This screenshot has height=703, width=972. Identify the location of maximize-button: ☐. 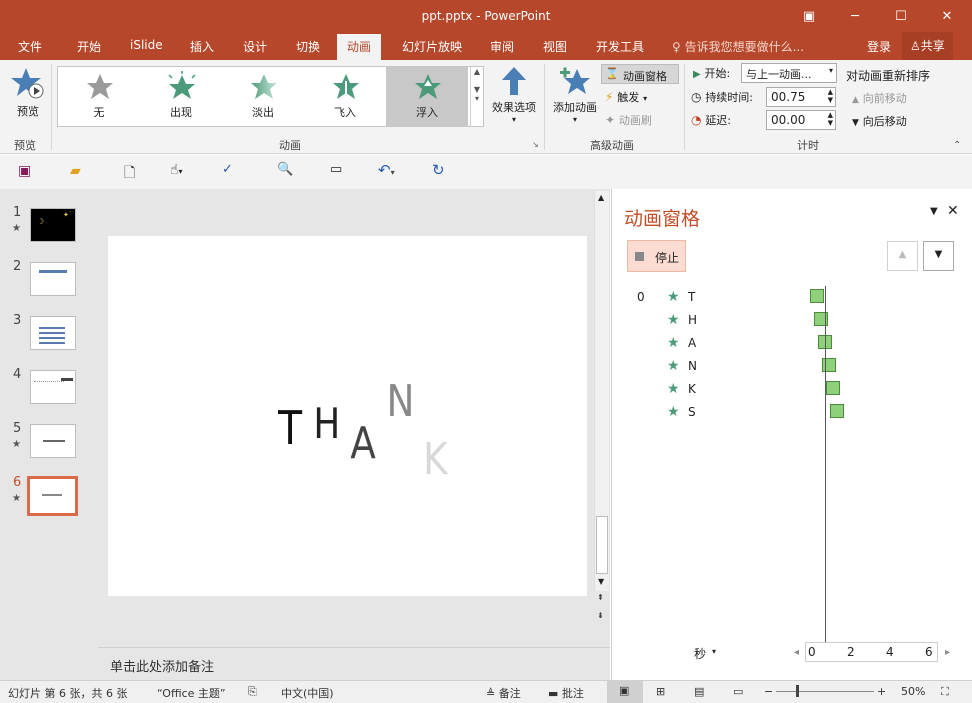
(901, 16).